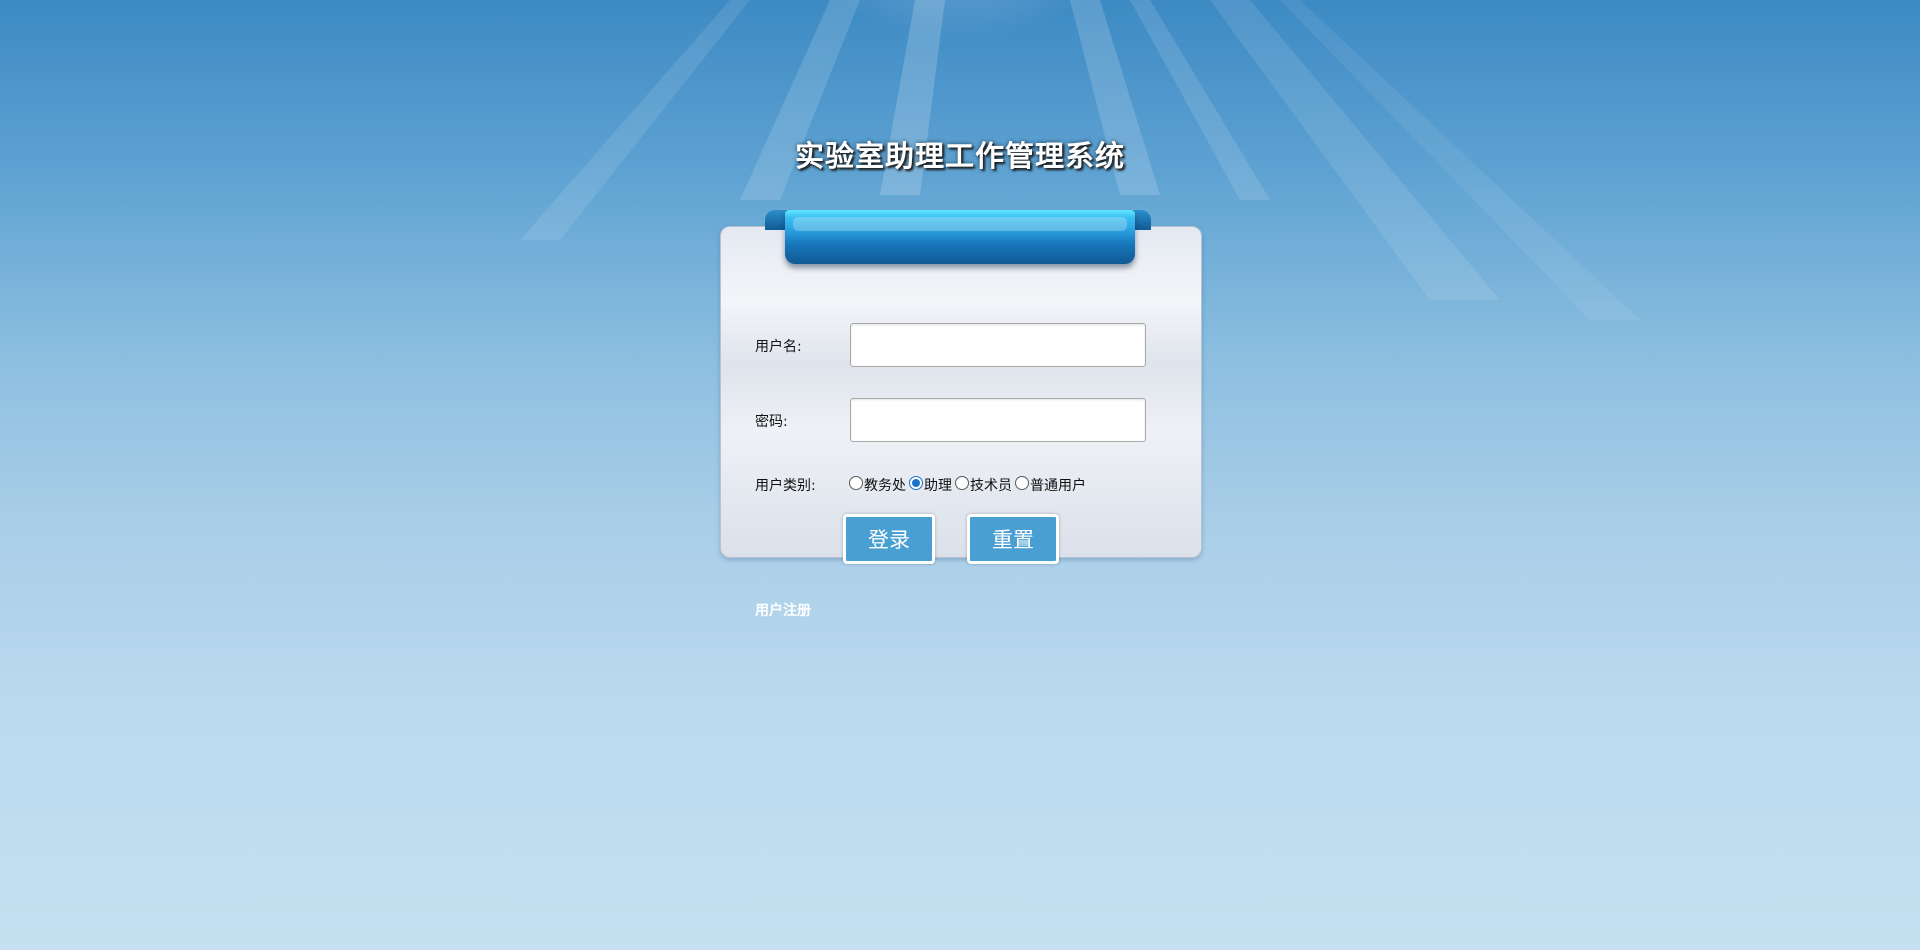 The width and height of the screenshot is (1920, 950). Describe the element at coordinates (959, 156) in the screenshot. I see `page-title: 实验室助理工作管理系统` at that location.